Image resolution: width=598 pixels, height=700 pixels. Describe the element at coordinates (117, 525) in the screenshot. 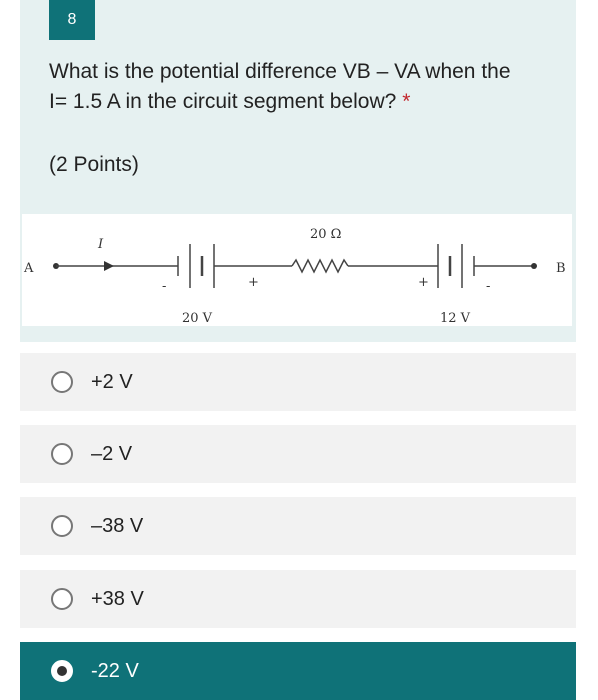

I see `option-label: –38 V` at that location.